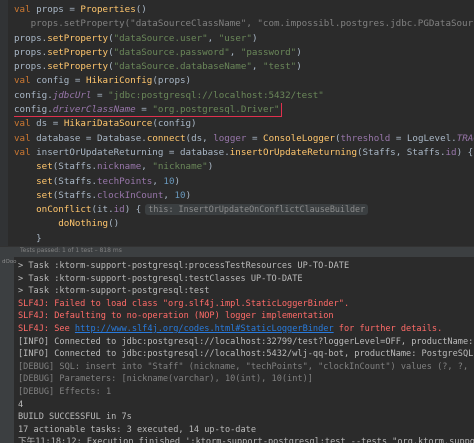 This screenshot has height=443, width=474. I want to click on code-token: HikariConfig, so click(119, 81).